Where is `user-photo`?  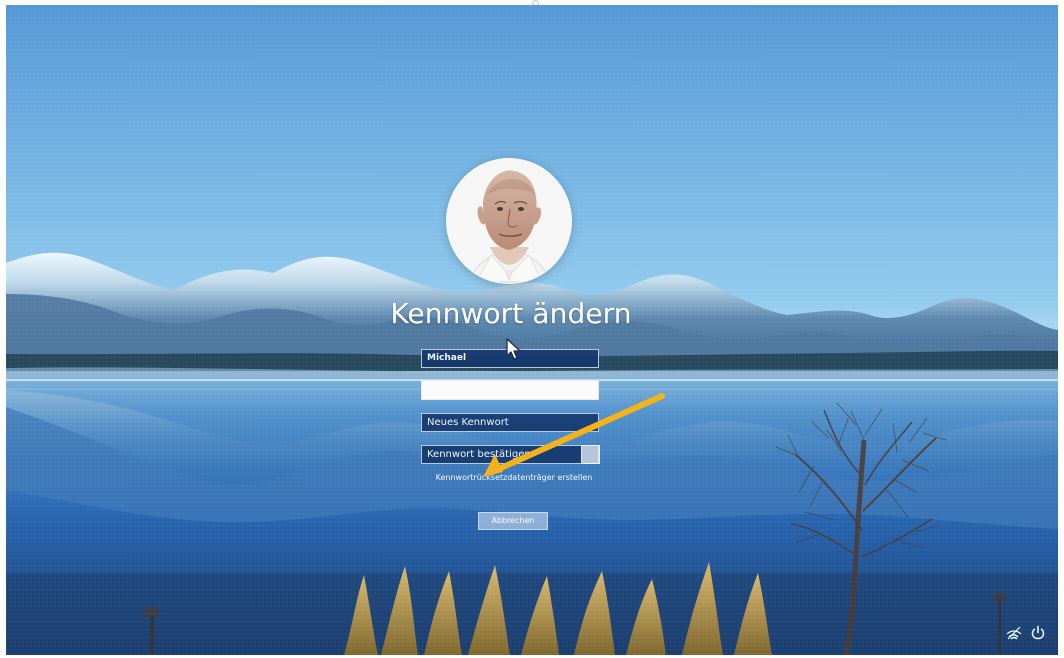 user-photo is located at coordinates (509, 221).